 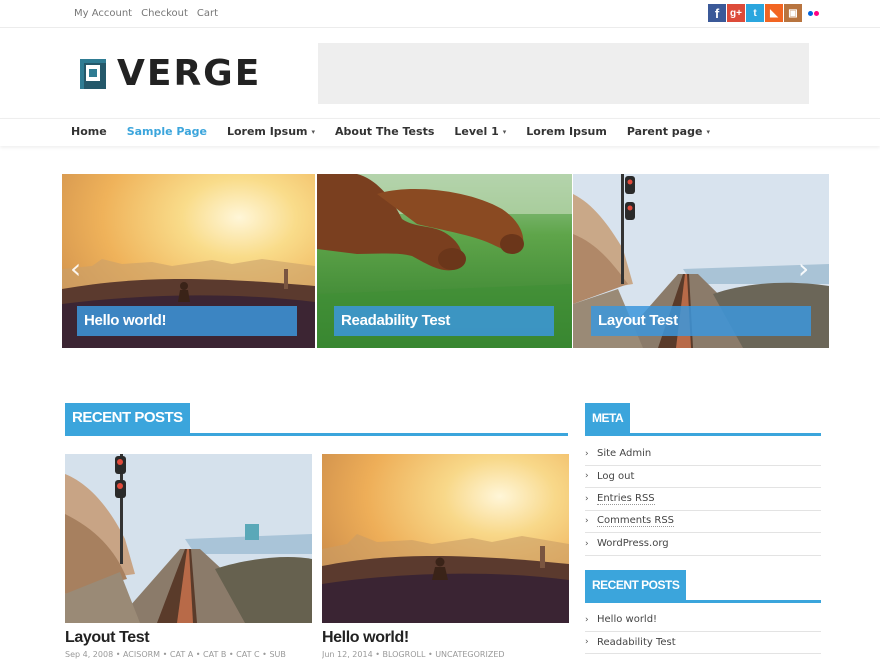 What do you see at coordinates (316, 419) in the screenshot?
I see `recent-posts-header: RECENT POSTS` at bounding box center [316, 419].